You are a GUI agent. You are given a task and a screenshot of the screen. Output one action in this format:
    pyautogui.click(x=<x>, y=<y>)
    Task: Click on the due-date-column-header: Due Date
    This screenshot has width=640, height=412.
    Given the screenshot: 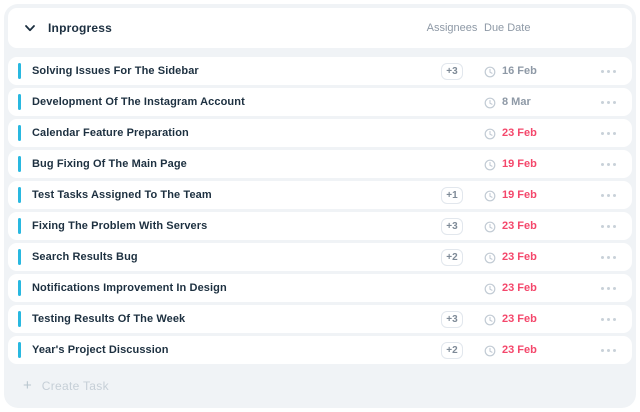 What is the action you would take?
    pyautogui.click(x=507, y=28)
    